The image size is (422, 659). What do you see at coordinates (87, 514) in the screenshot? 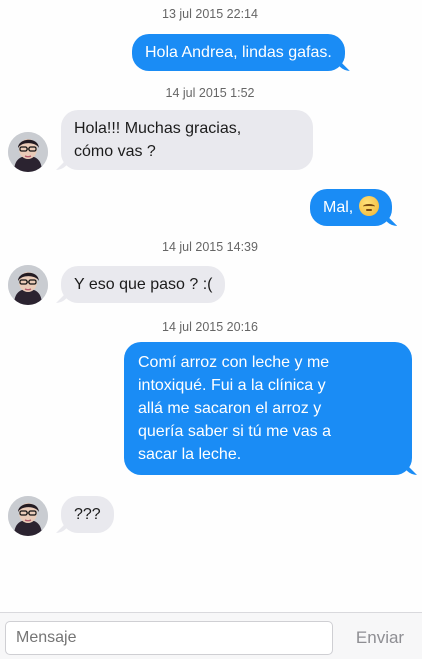
I see `incoming-message: ???` at bounding box center [87, 514].